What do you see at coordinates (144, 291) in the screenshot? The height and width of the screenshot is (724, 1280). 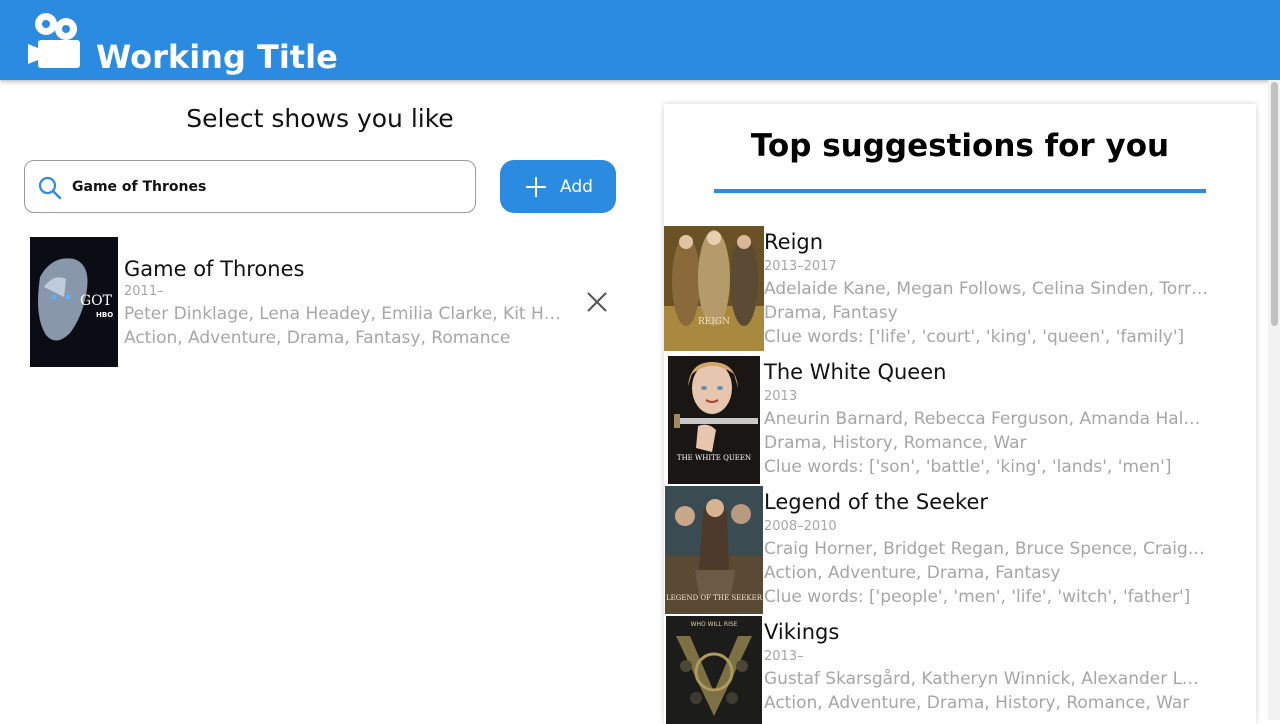 I see `selected-show-years: 2011–` at bounding box center [144, 291].